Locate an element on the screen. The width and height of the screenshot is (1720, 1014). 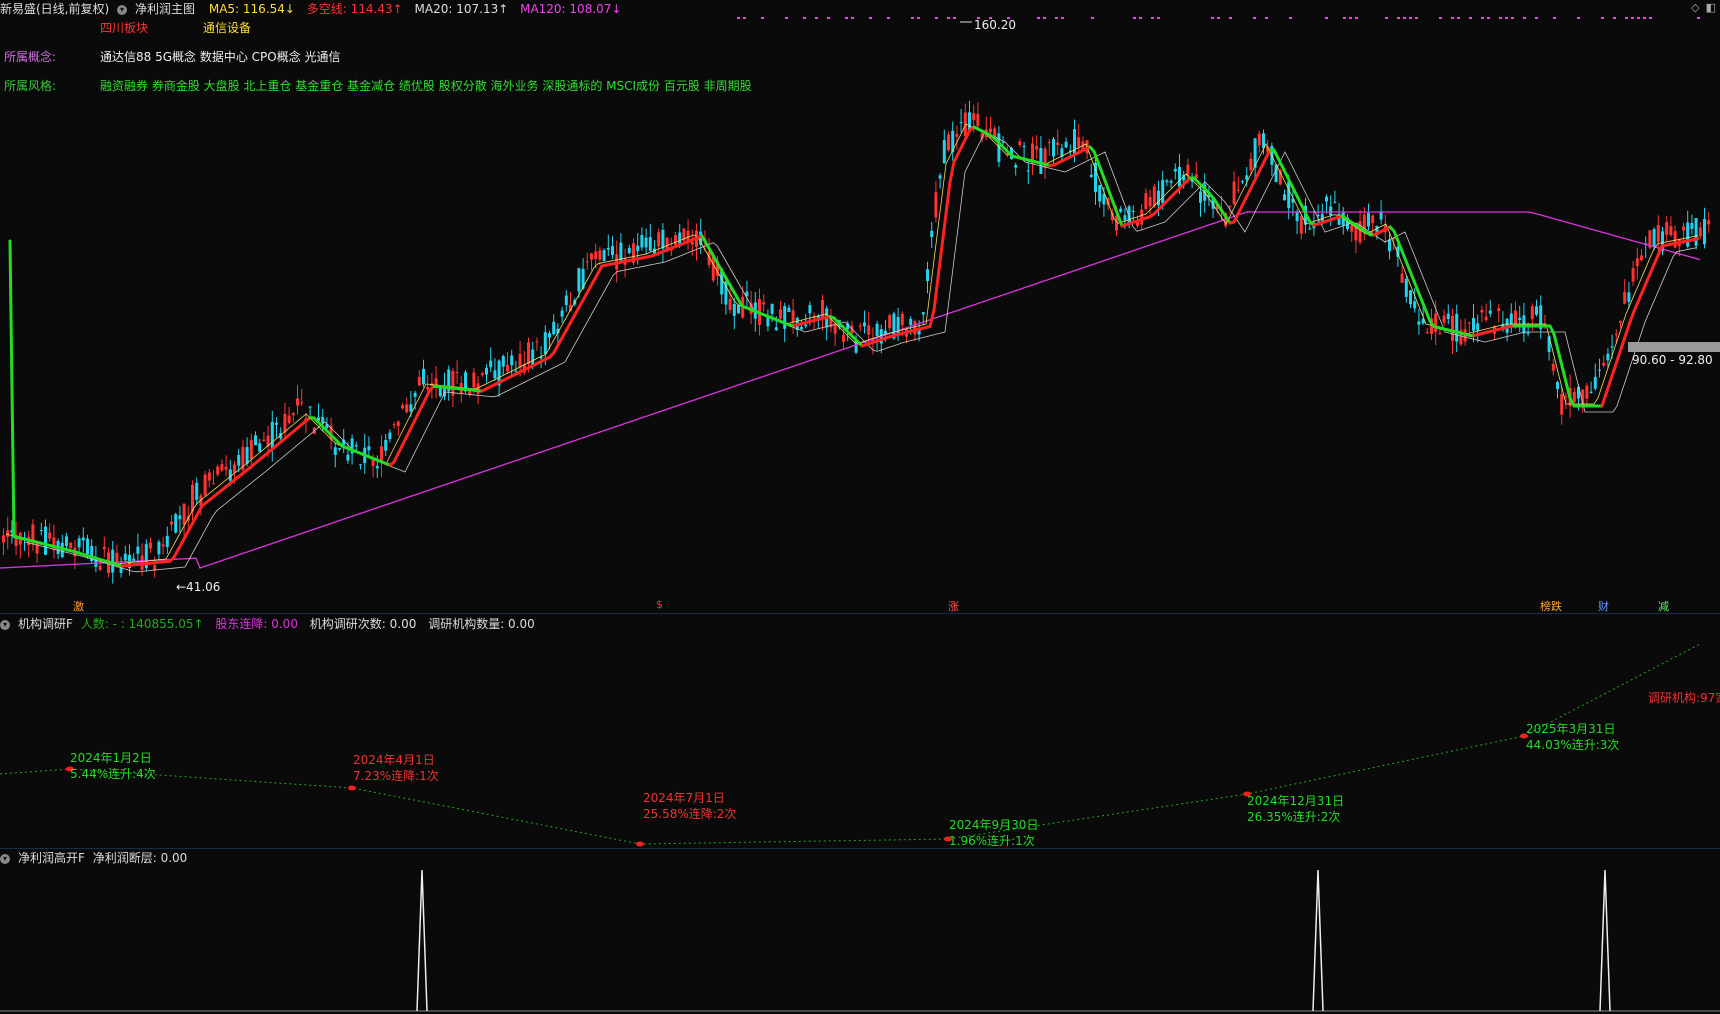
indicator-name: 净利润主图 is located at coordinates (165, 9).